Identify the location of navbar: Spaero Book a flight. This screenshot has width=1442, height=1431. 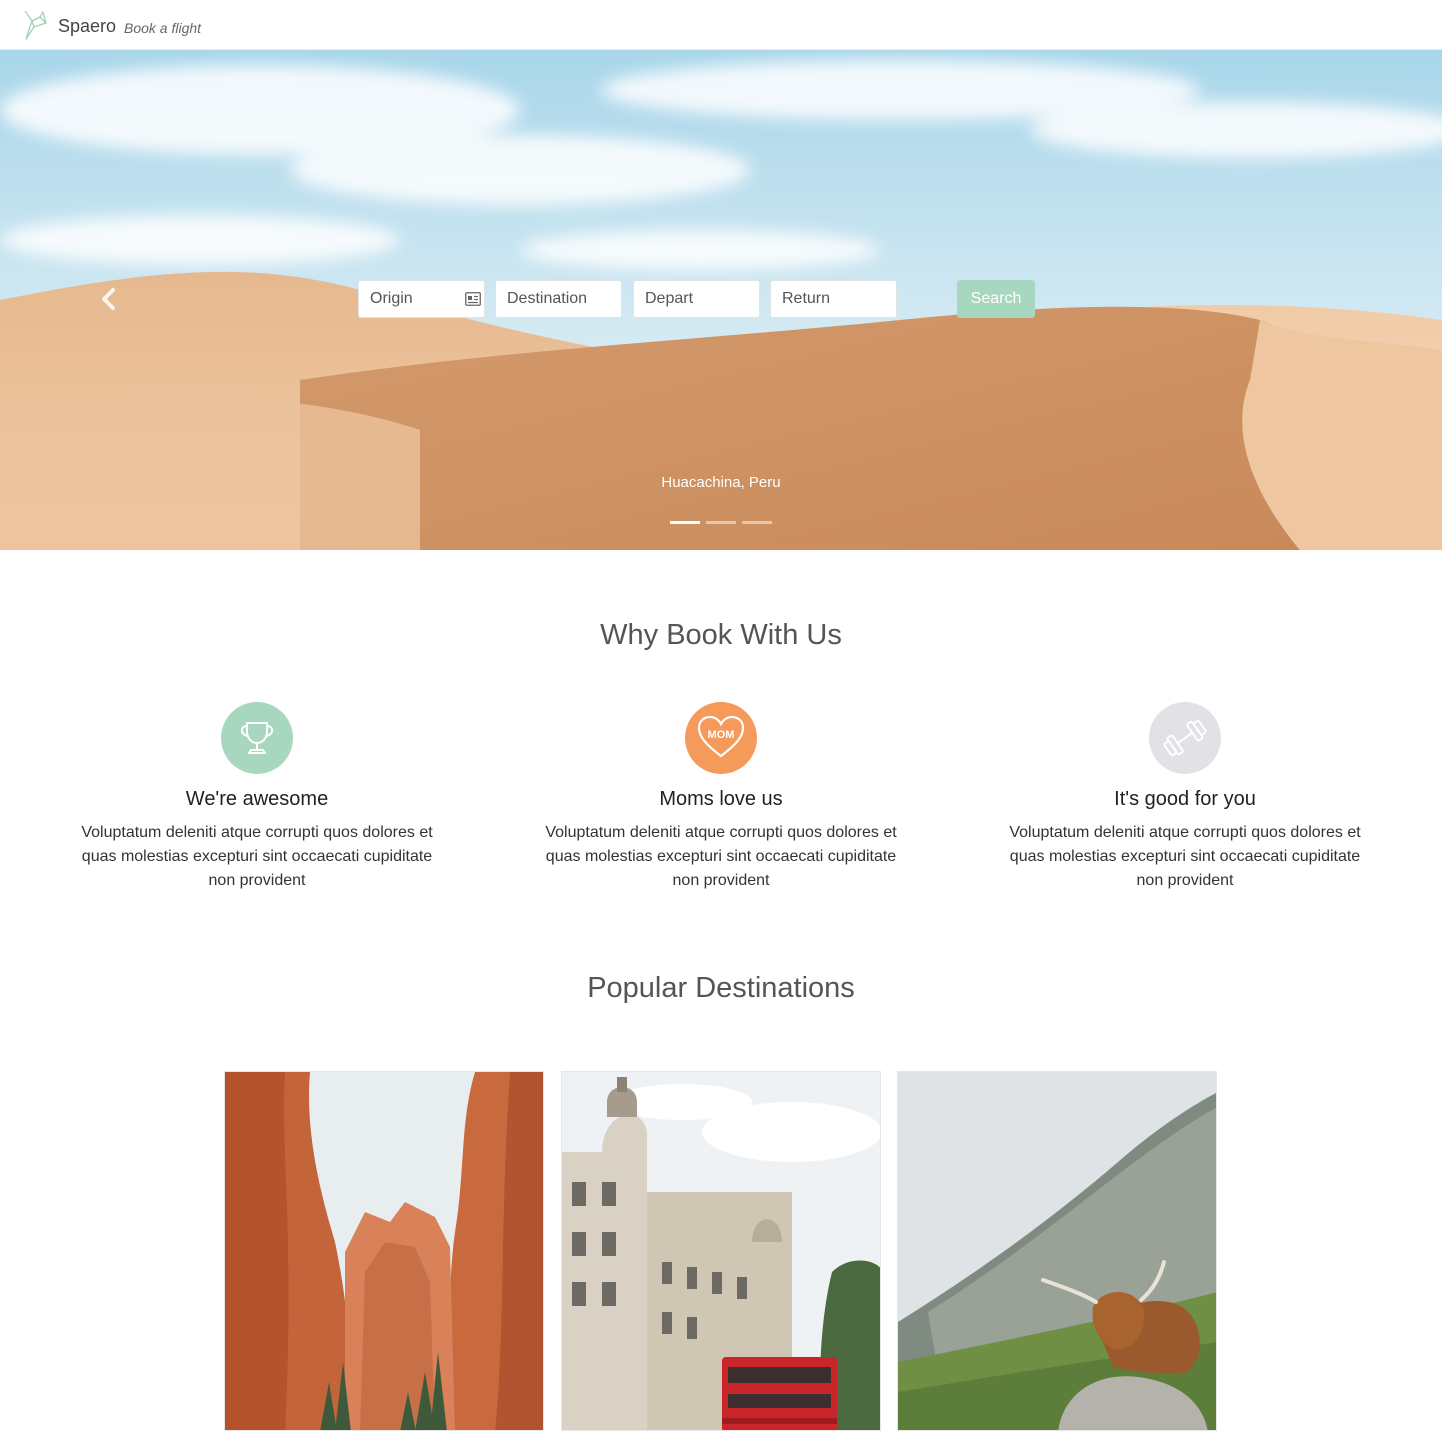
(721, 25).